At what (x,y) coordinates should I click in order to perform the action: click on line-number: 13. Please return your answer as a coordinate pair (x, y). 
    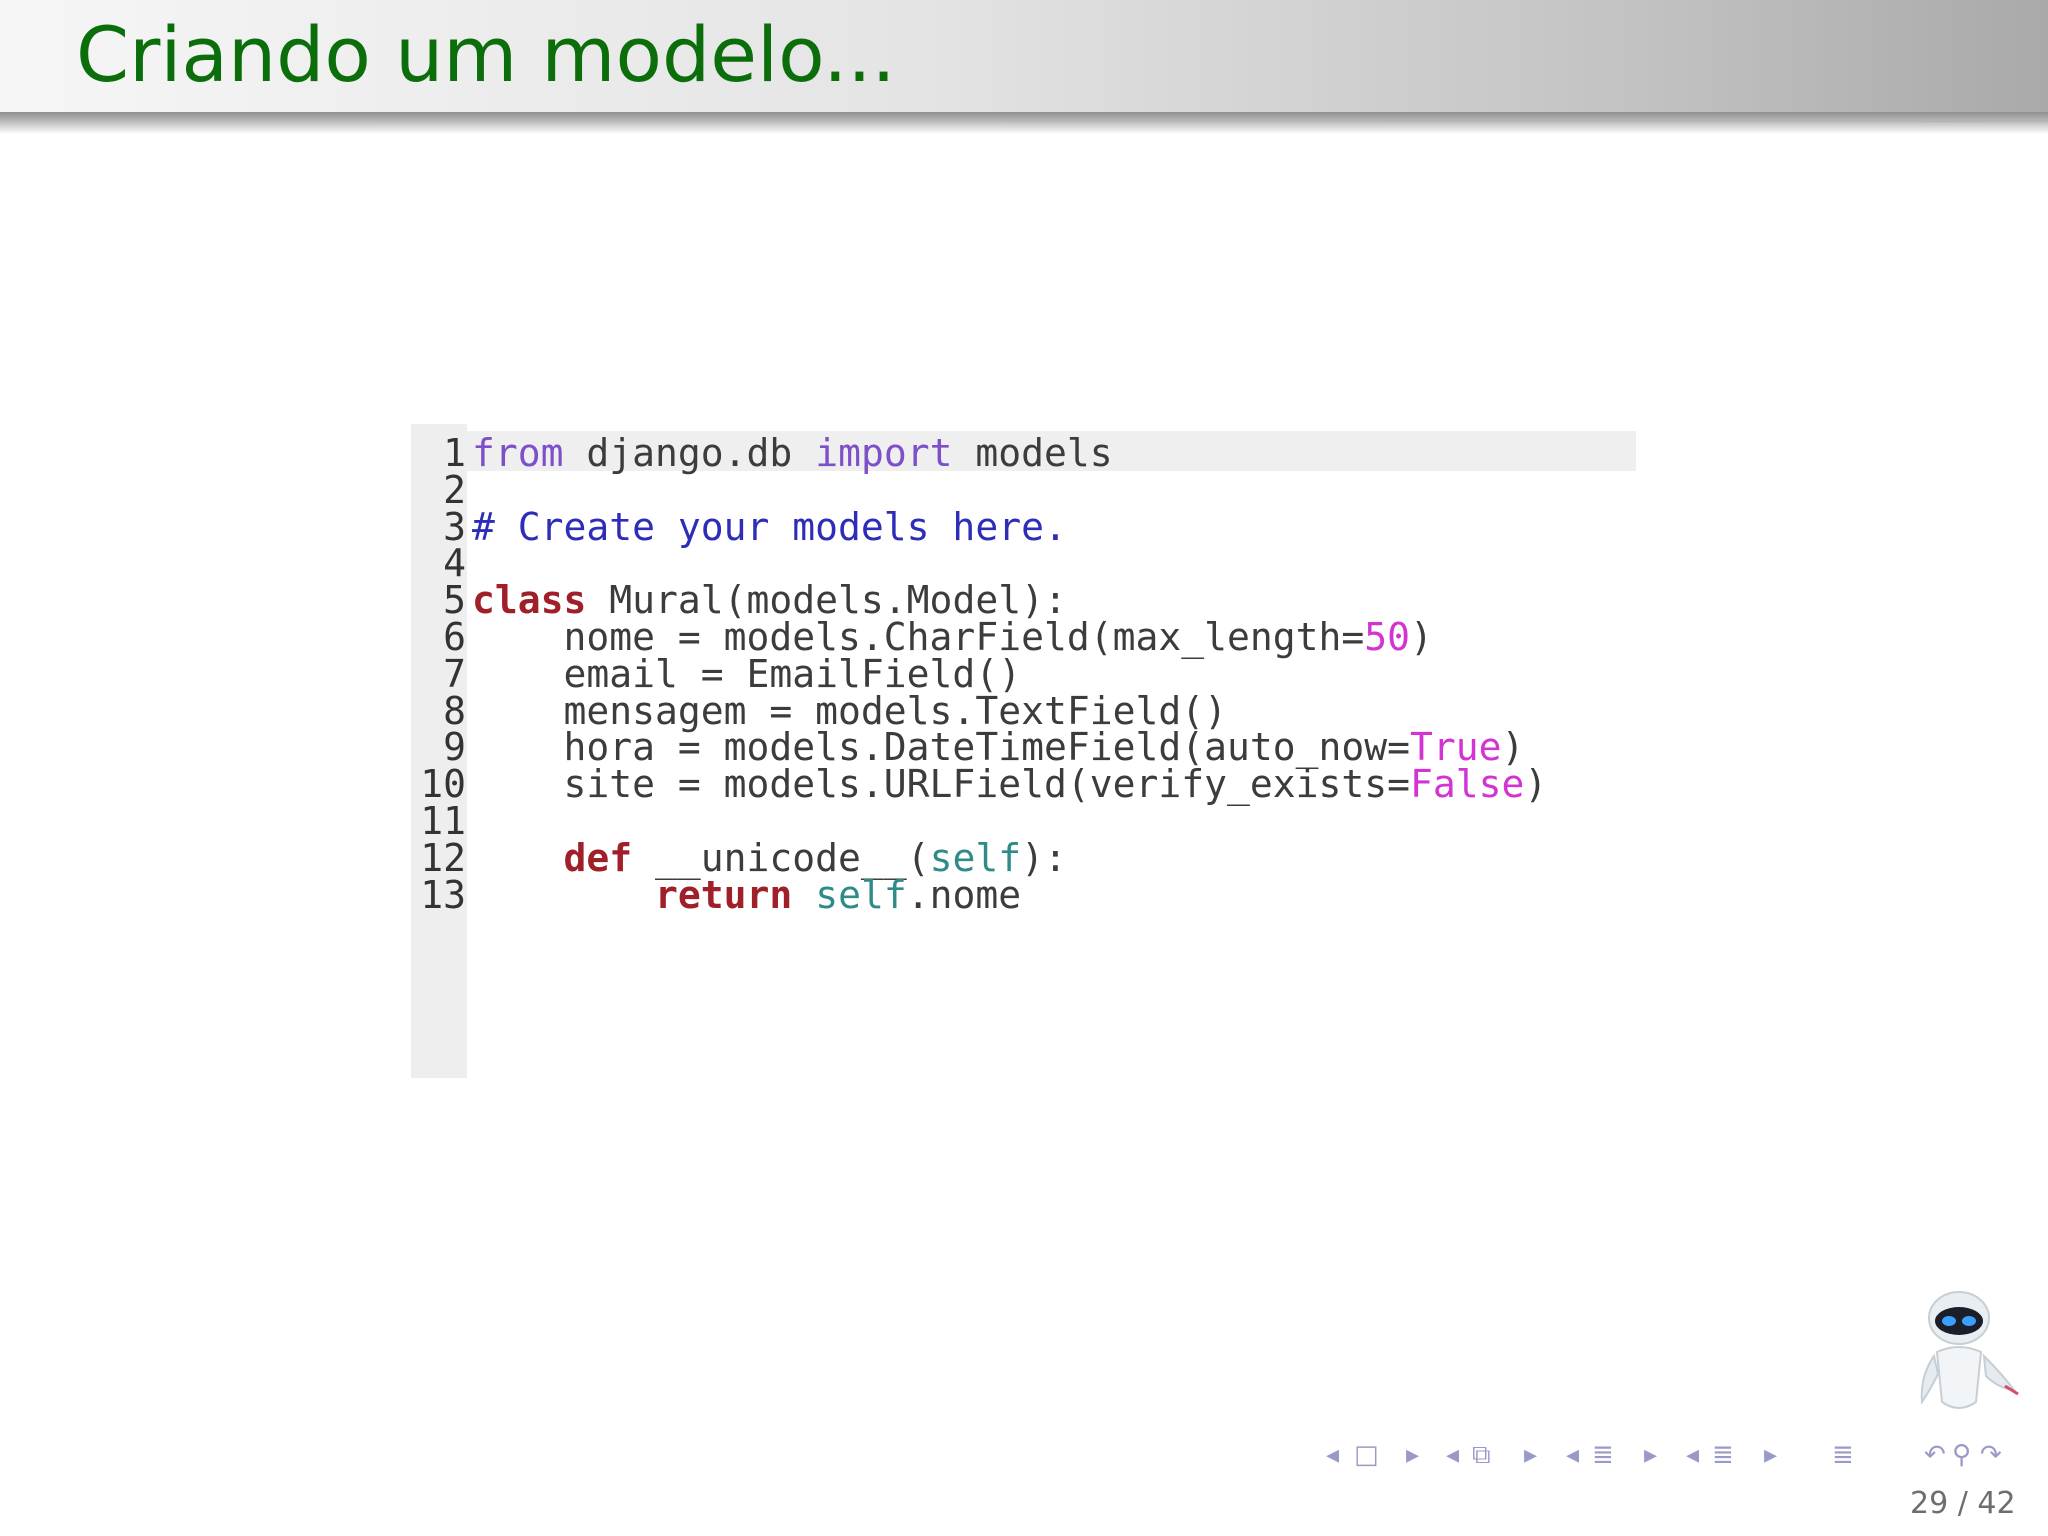
    Looking at the image, I should click on (443, 894).